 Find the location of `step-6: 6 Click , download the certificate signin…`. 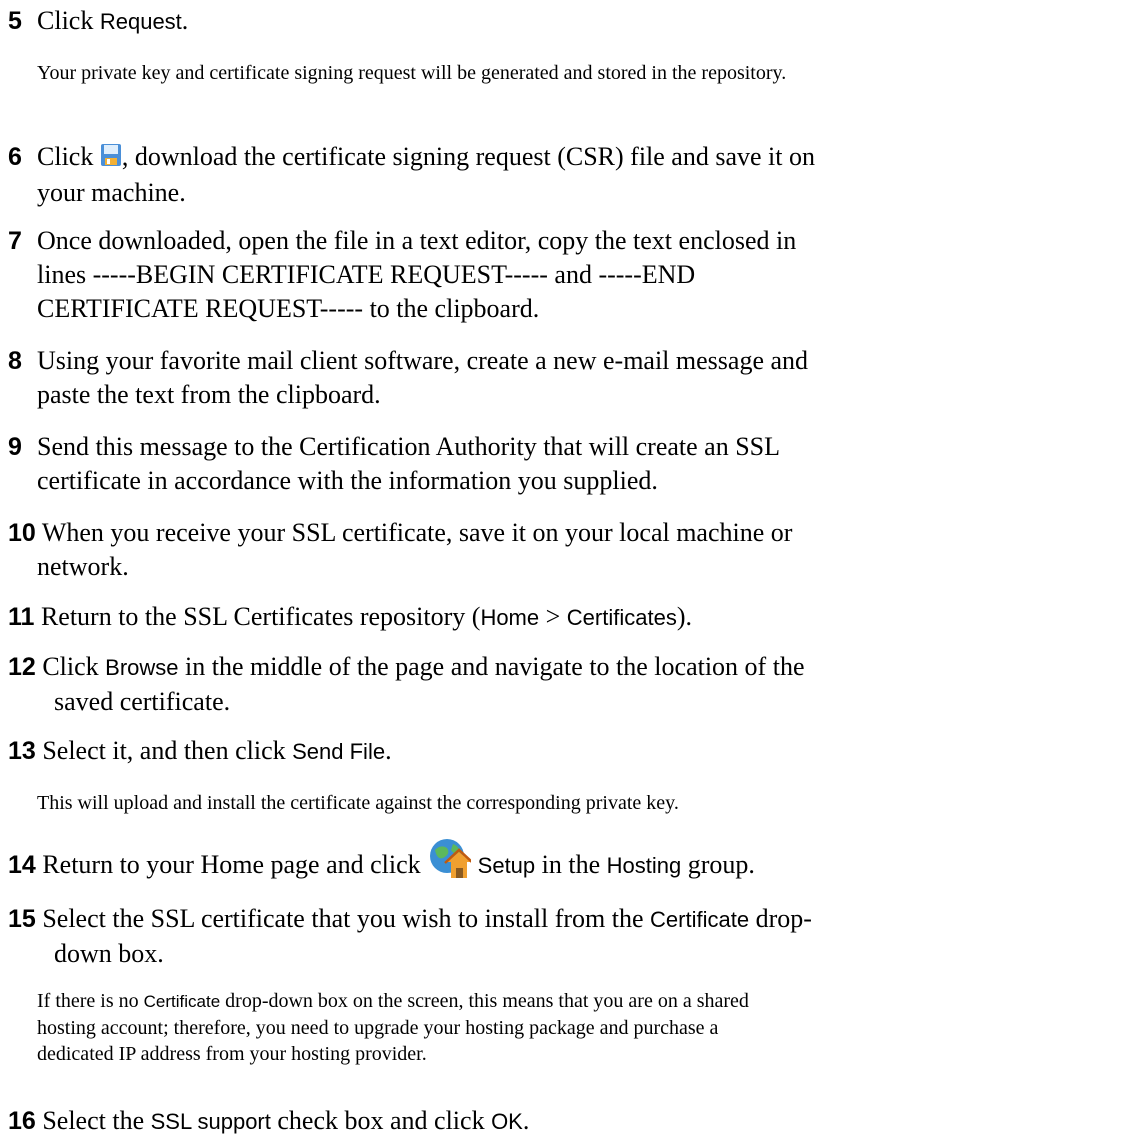

step-6: 6 Click , download the certificate signin… is located at coordinates (411, 175).